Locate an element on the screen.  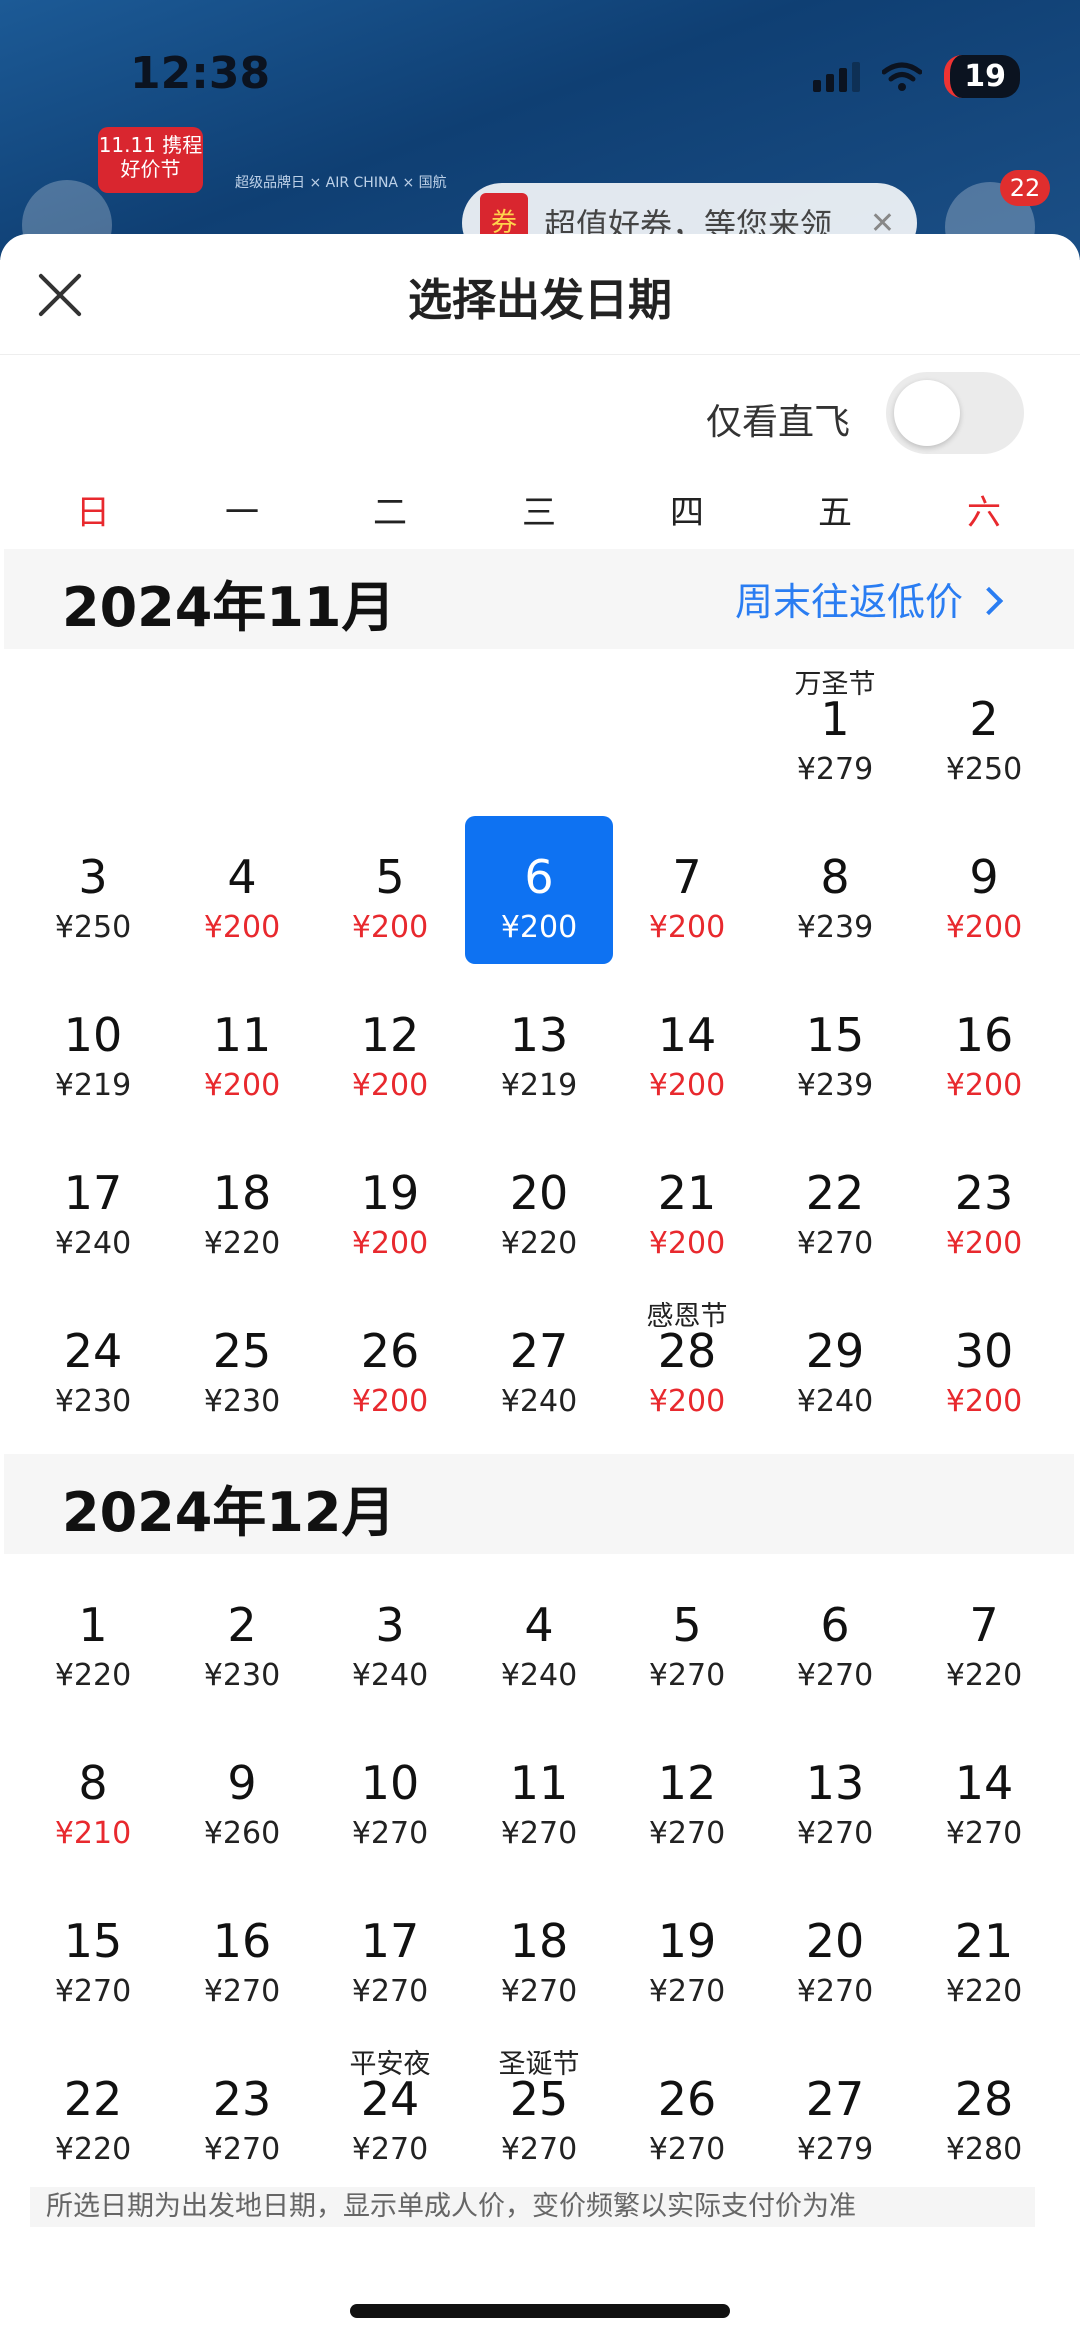
day-number: 26 is located at coordinates (687, 2099).